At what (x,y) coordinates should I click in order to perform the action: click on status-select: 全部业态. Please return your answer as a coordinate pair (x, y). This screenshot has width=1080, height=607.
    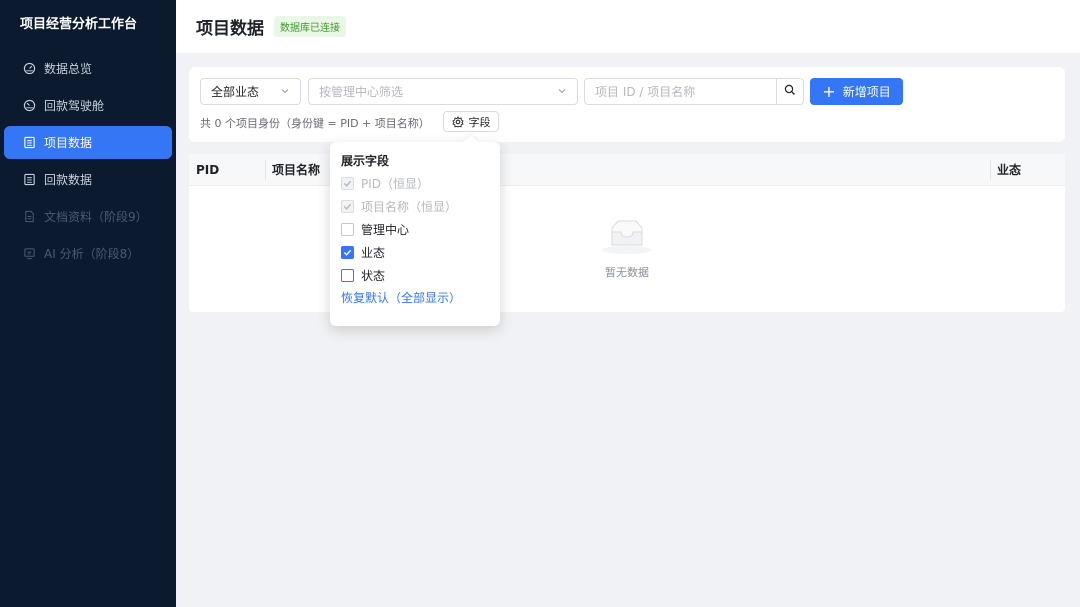
    Looking at the image, I should click on (250, 91).